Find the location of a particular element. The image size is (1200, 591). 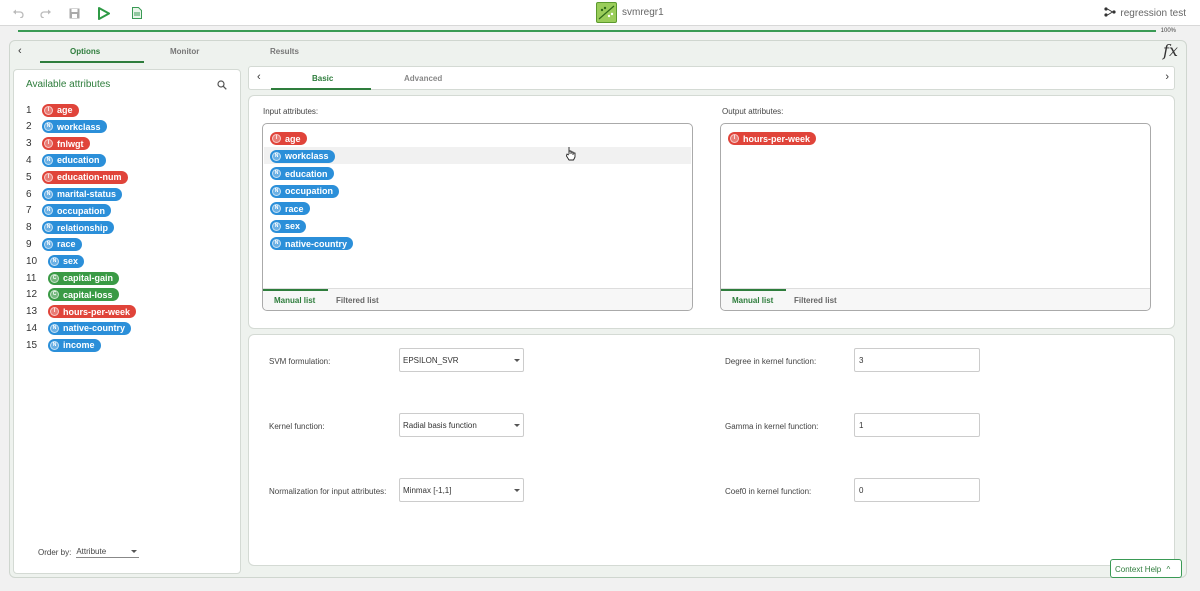

list-item: 14 Nnative-country is located at coordinates (79, 328).